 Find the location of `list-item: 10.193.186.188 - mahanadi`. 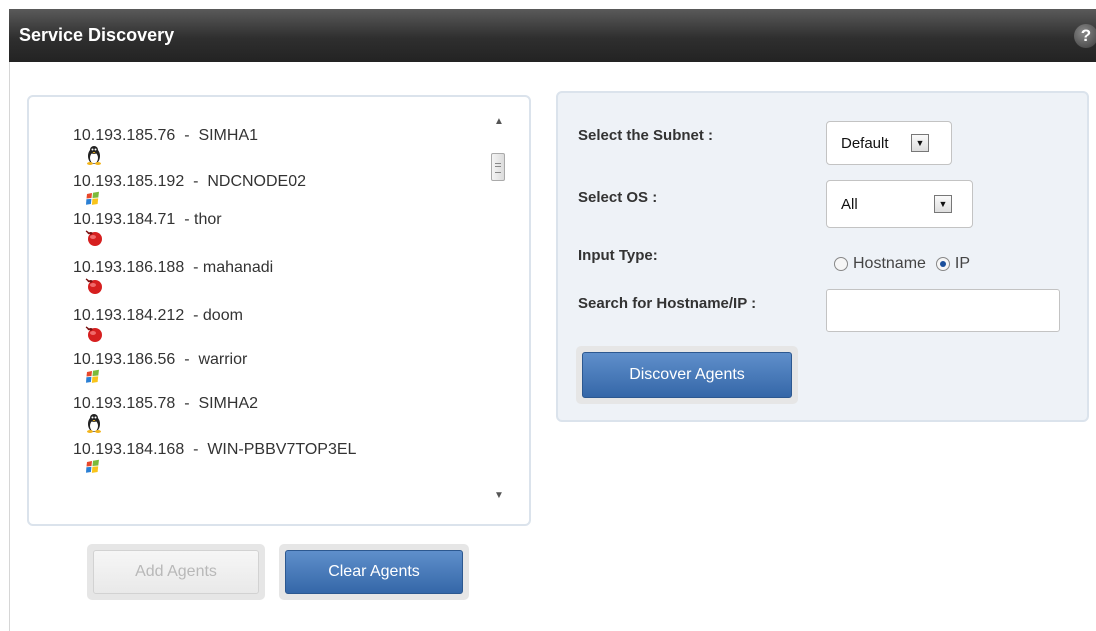

list-item: 10.193.186.188 - mahanadi is located at coordinates (161, 276).